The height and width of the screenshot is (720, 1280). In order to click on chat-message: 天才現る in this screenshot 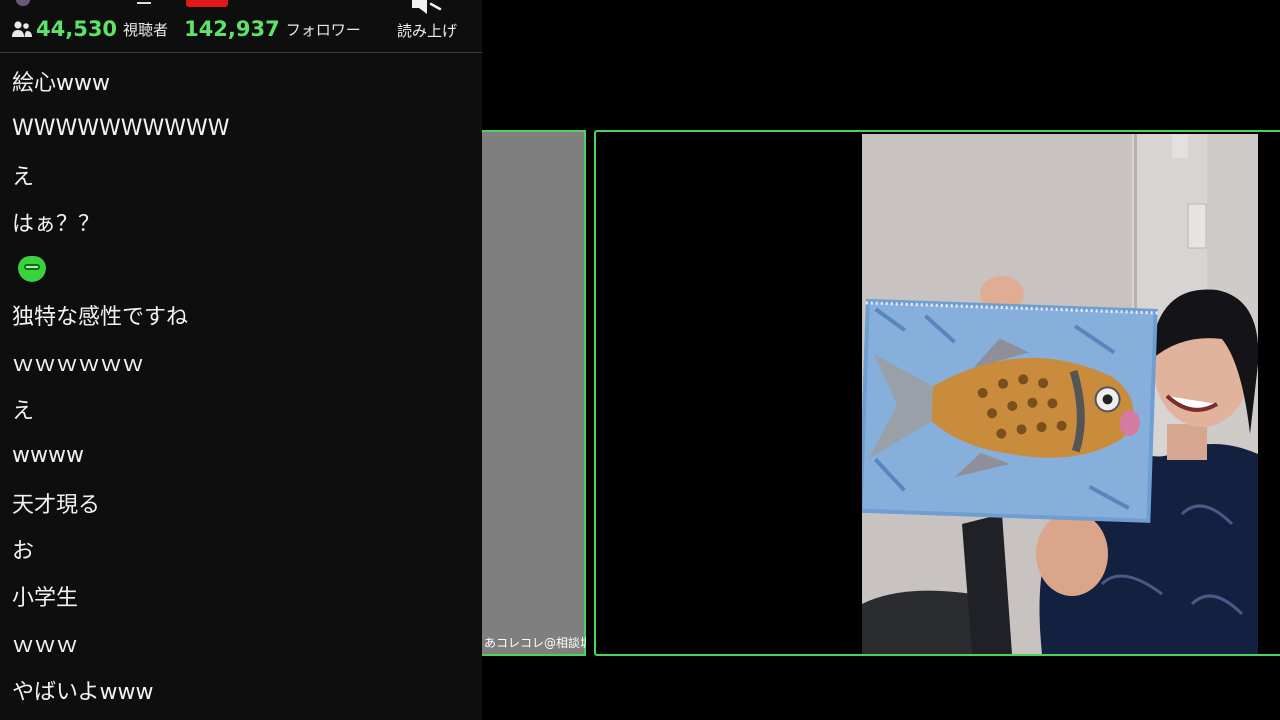, I will do `click(56, 505)`.